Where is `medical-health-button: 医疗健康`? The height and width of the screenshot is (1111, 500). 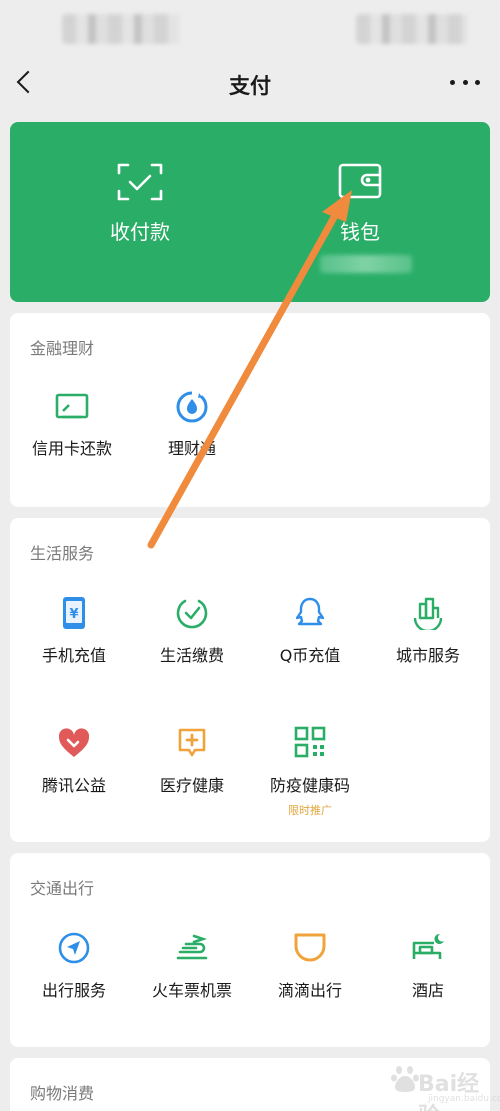
medical-health-button: 医疗健康 is located at coordinates (192, 761).